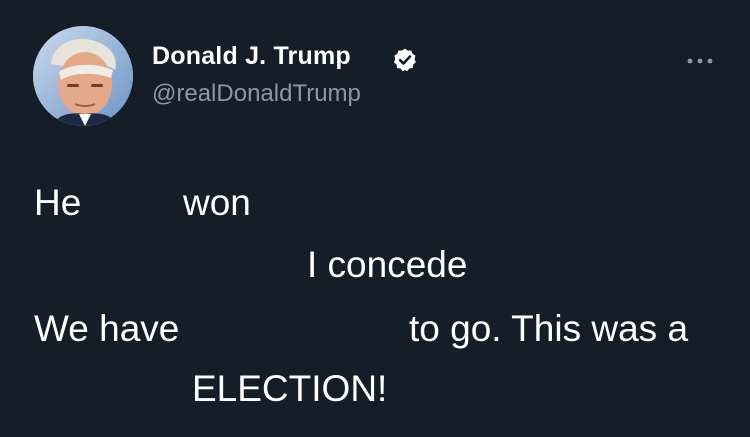  I want to click on tweet-text-fragment: won, so click(217, 202).